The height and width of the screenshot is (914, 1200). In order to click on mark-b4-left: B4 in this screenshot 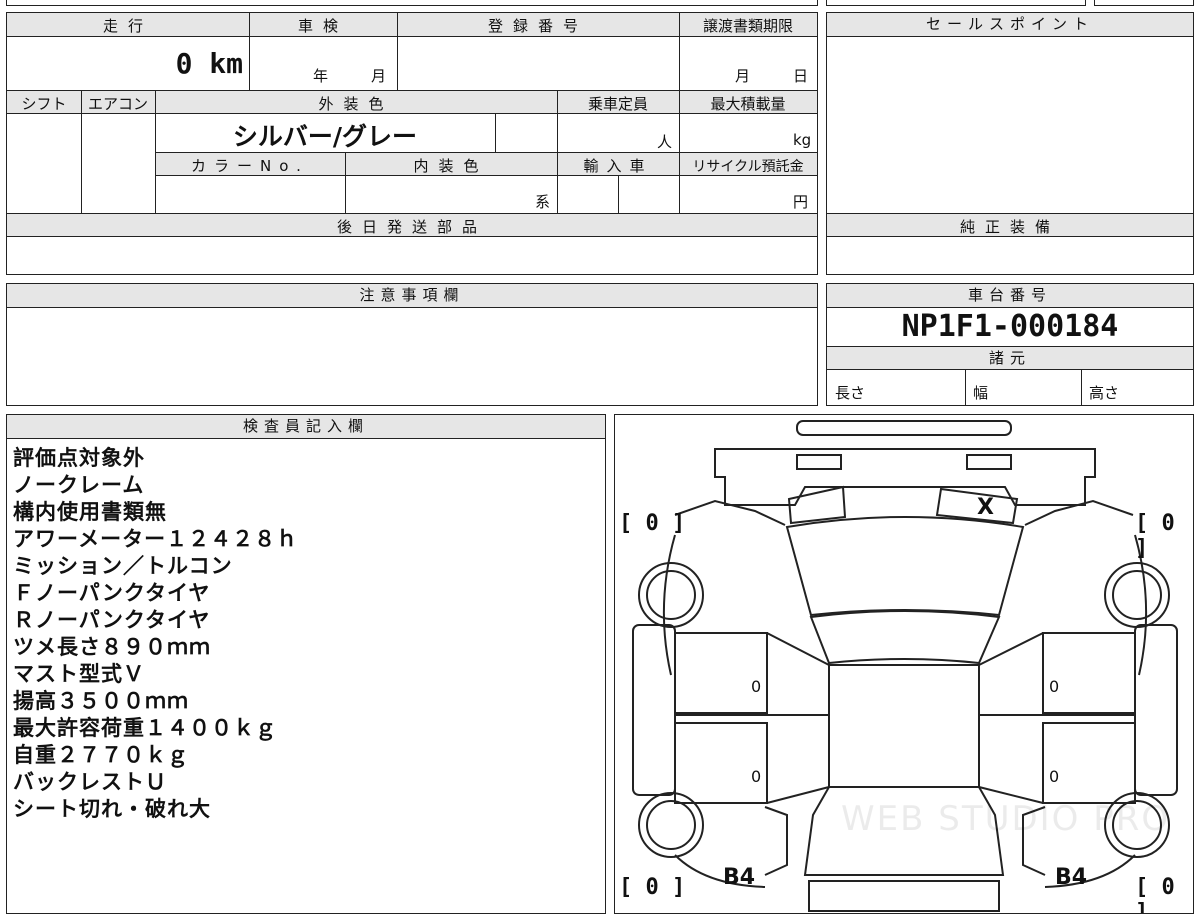, I will do `click(739, 877)`.